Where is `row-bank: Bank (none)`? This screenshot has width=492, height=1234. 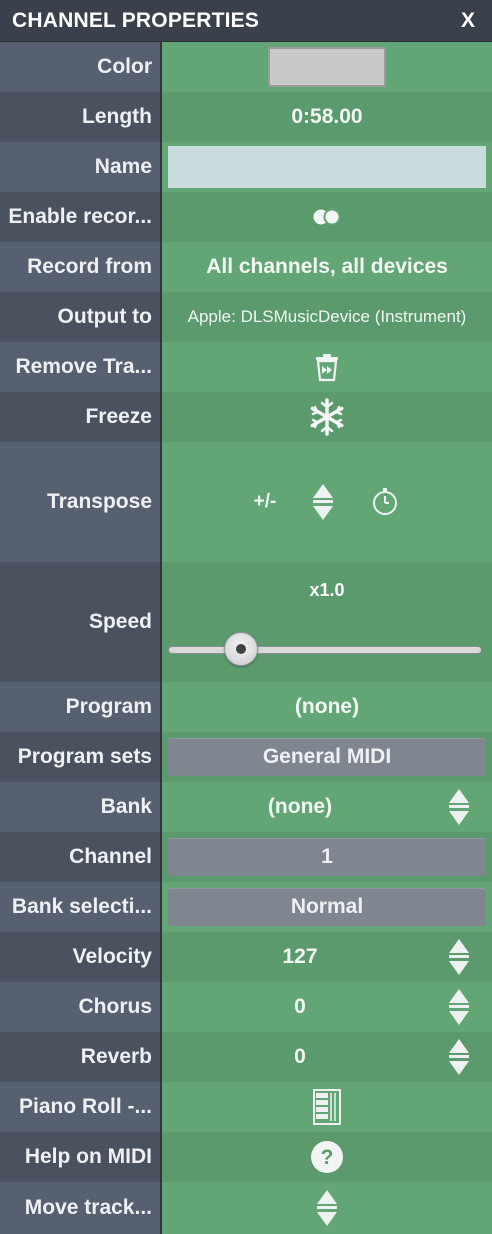 row-bank: Bank (none) is located at coordinates (246, 807).